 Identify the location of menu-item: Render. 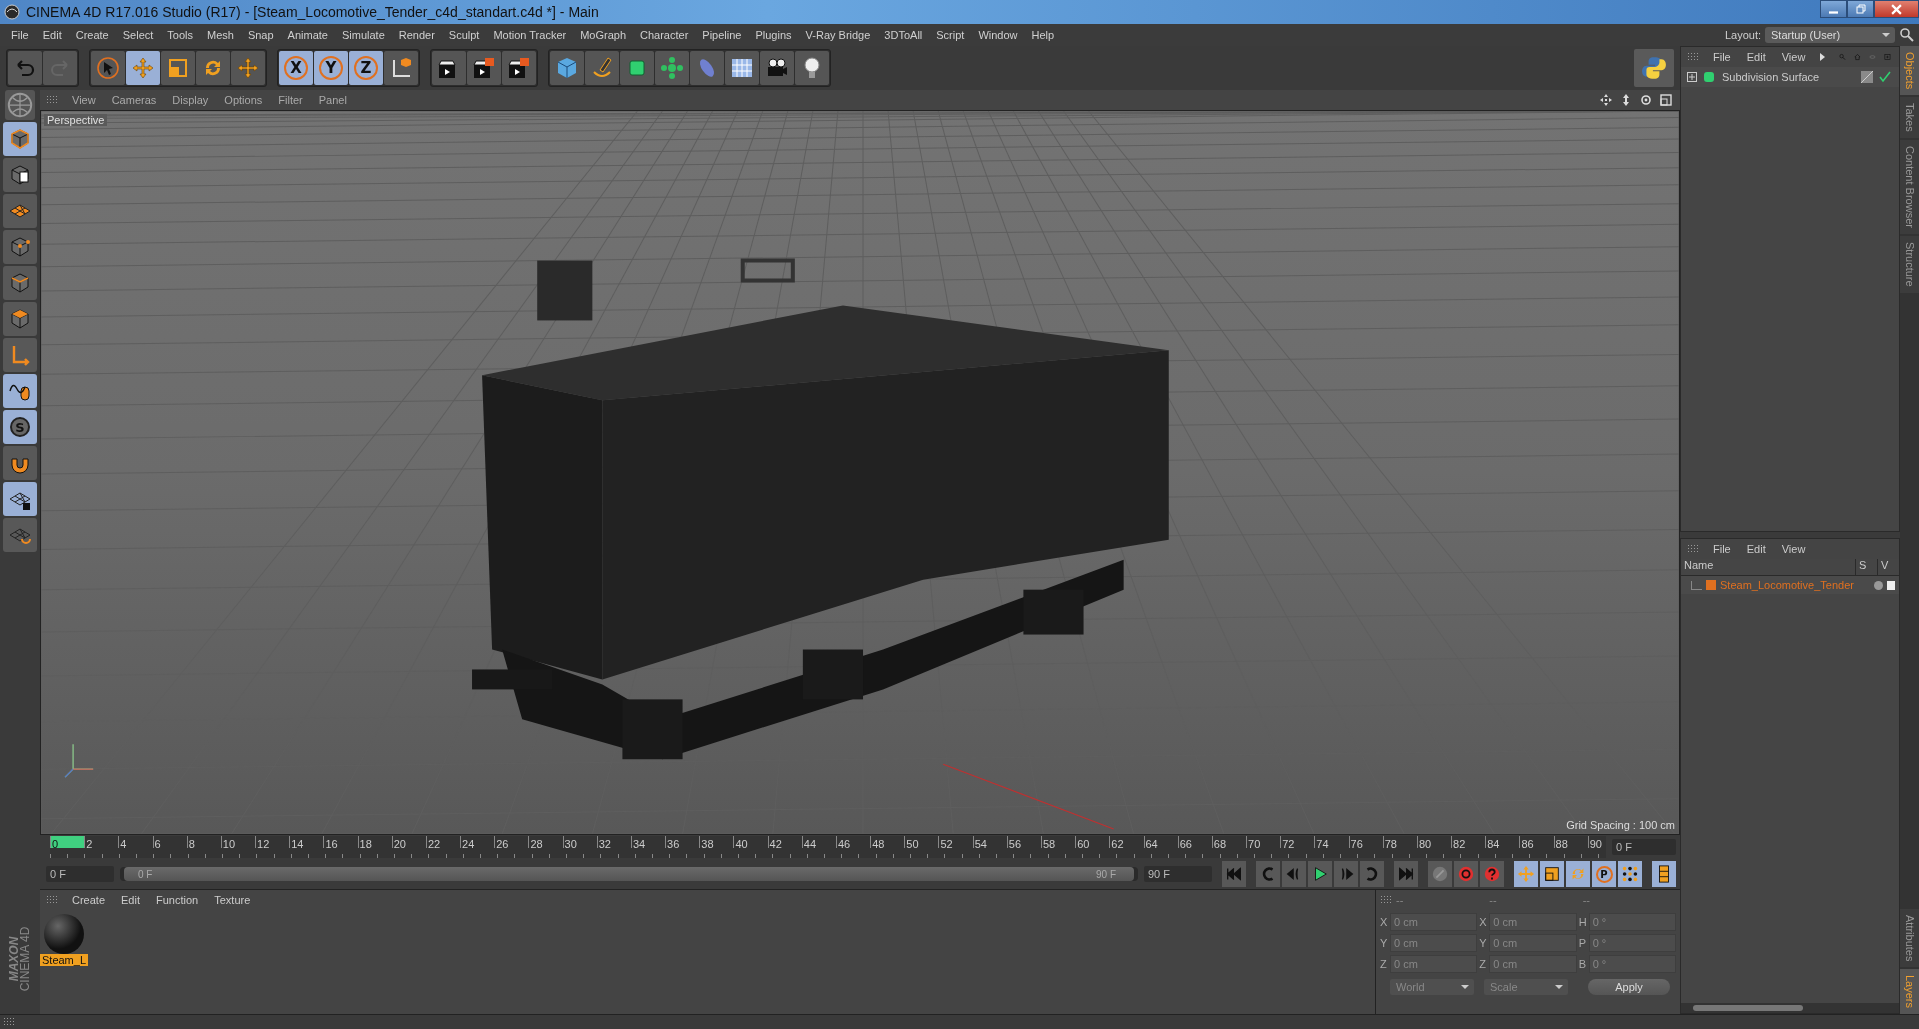
(416, 35).